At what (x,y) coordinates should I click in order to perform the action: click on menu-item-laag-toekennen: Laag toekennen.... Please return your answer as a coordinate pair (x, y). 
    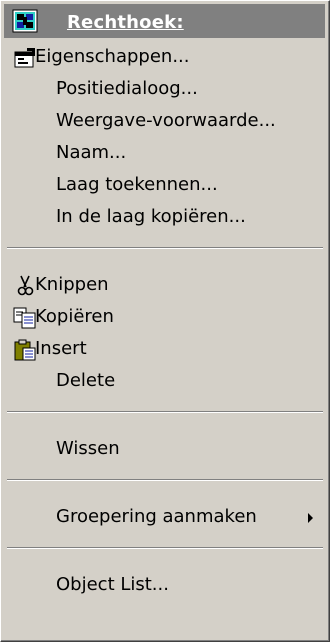
    Looking at the image, I should click on (164, 185).